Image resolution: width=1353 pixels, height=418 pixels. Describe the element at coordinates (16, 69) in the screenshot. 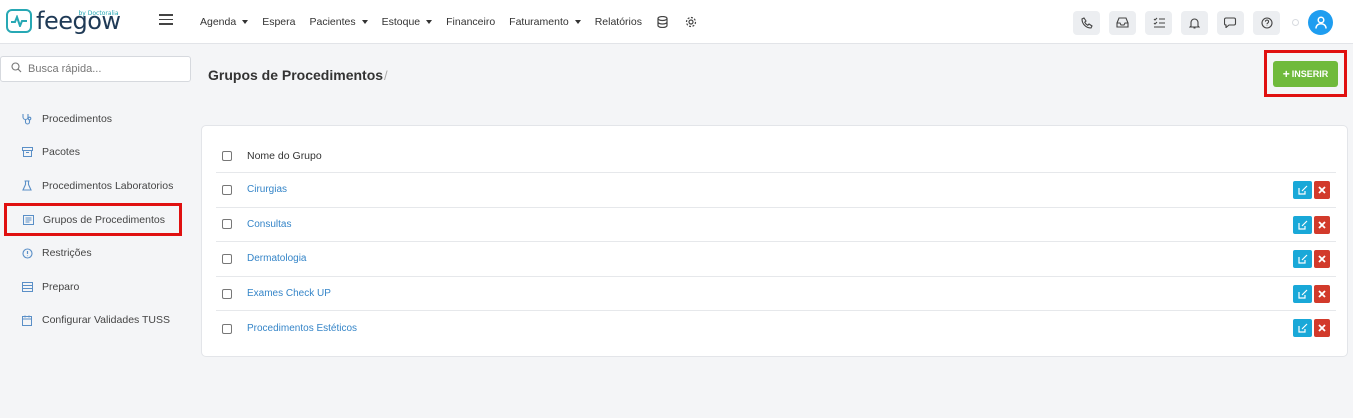

I see `search-icon` at that location.